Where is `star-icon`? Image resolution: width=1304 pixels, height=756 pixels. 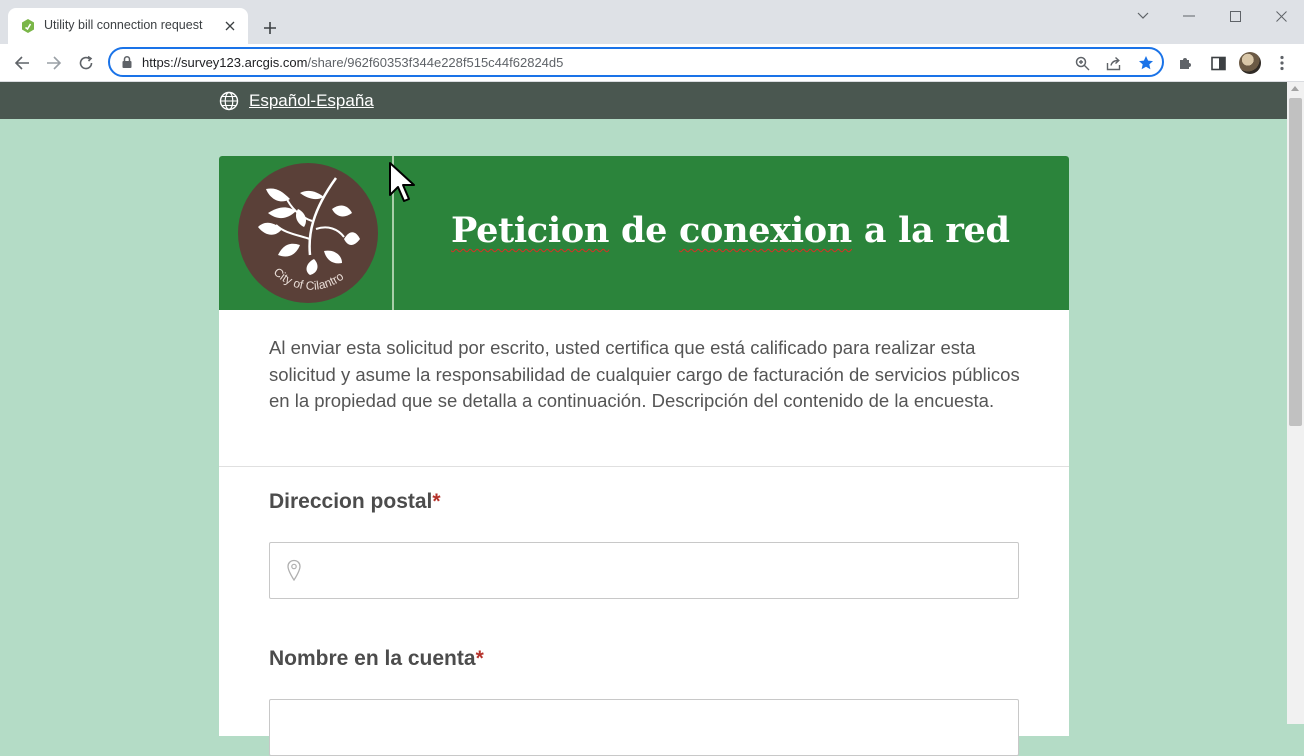
star-icon is located at coordinates (1146, 63).